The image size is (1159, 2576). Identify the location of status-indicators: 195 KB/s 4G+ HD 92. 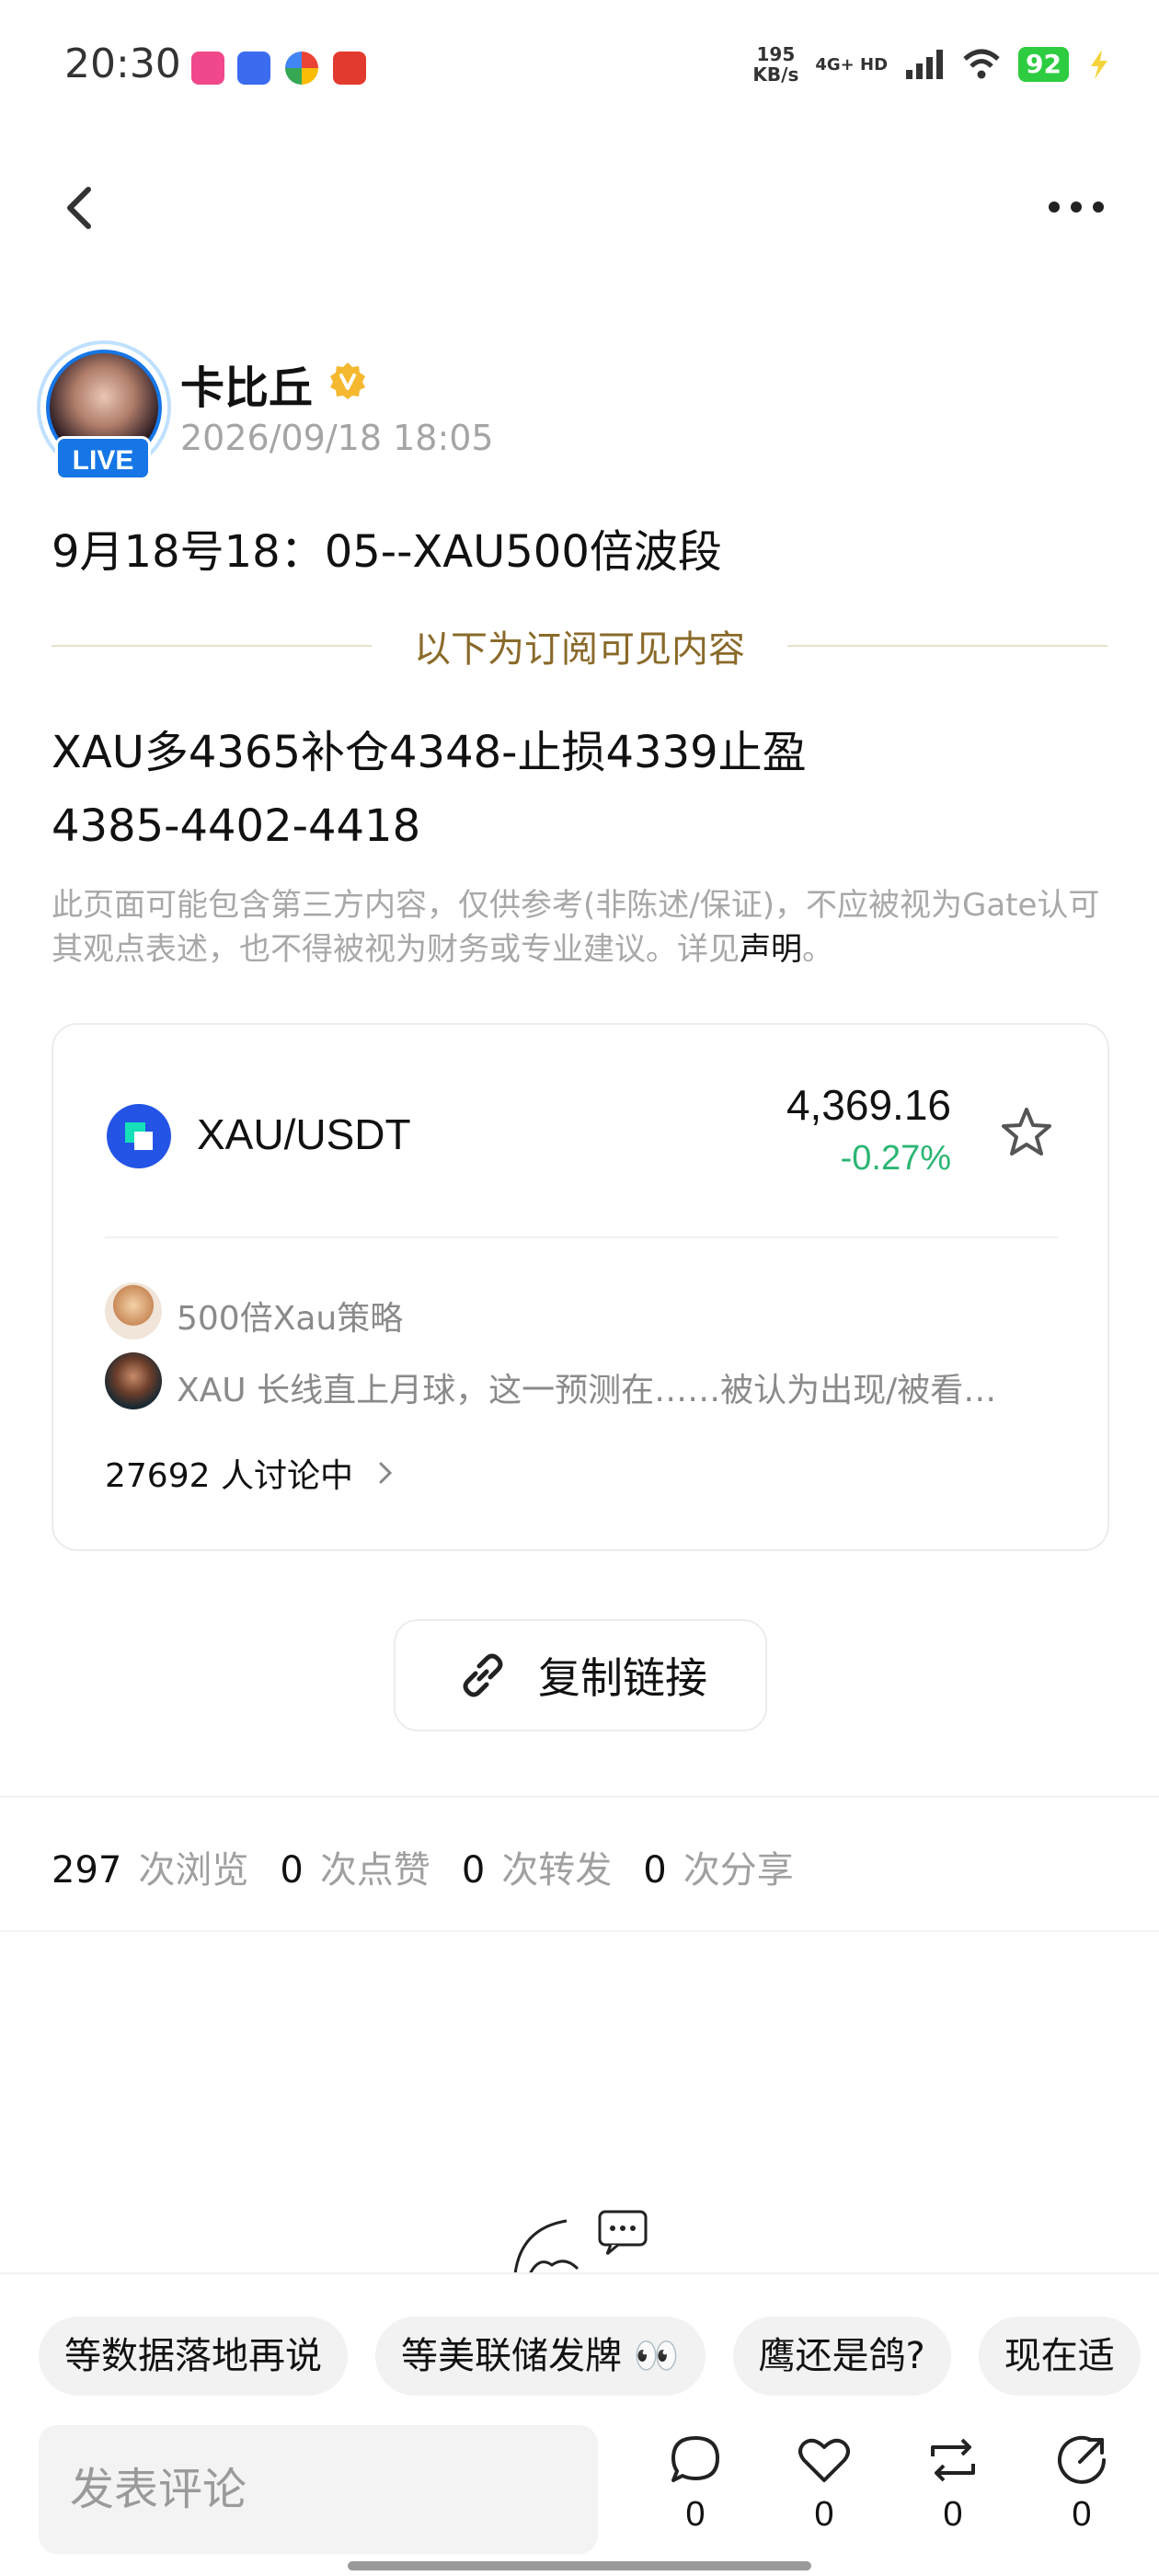
(932, 64).